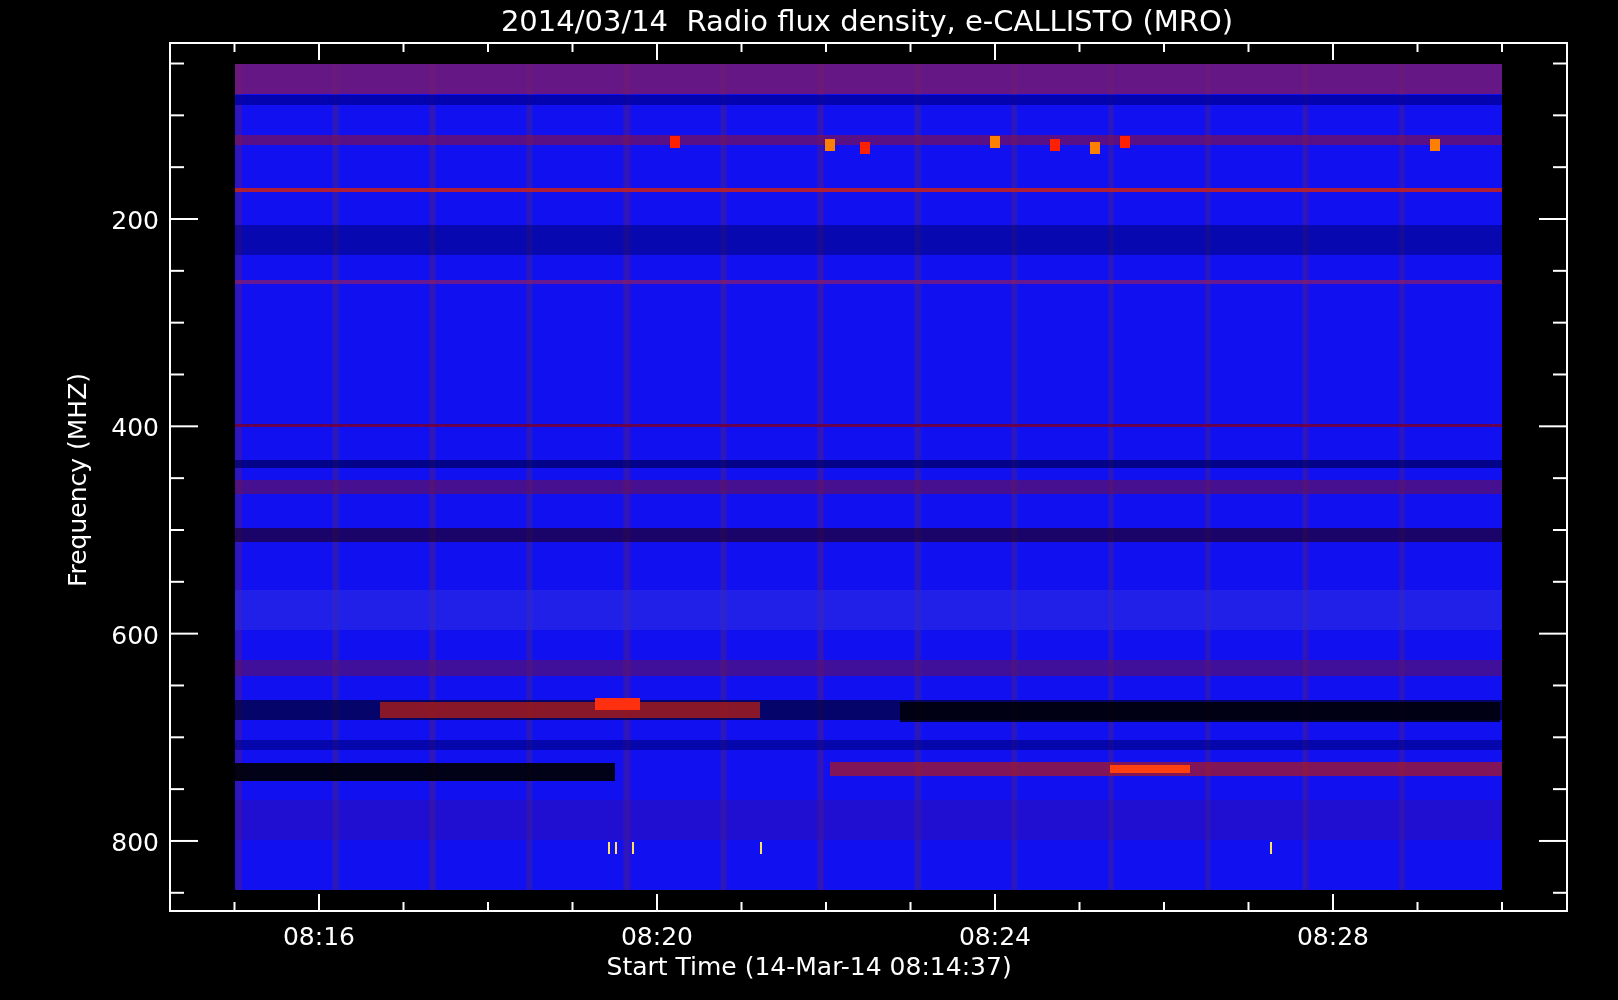 The image size is (1618, 1000). Describe the element at coordinates (319, 936) in the screenshot. I see `x-tick-label: 08:16` at that location.